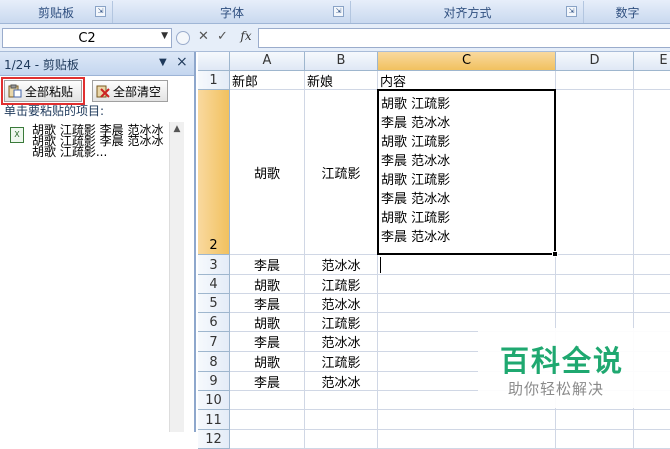 The image size is (670, 449). What do you see at coordinates (595, 439) in the screenshot?
I see `cell-d12` at bounding box center [595, 439].